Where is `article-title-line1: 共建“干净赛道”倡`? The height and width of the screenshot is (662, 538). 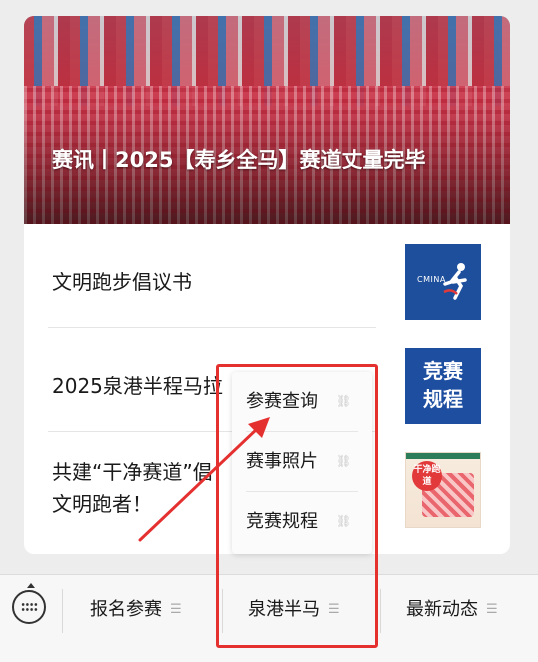
article-title-line1: 共建“干净赛道”倡 is located at coordinates (132, 472).